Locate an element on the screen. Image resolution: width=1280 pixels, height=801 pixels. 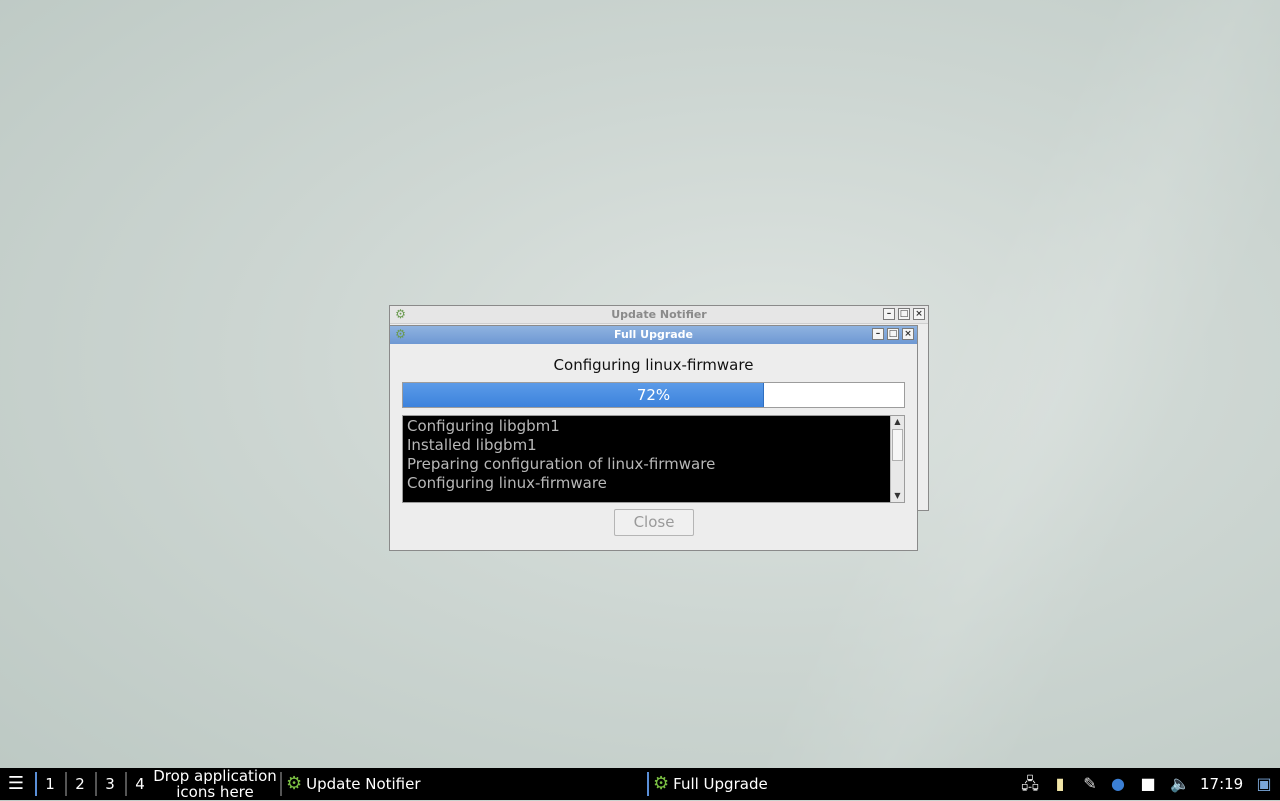
full-upgrade-titlebar: ⚙ Full Upgrade – □ × is located at coordinates (653, 335).